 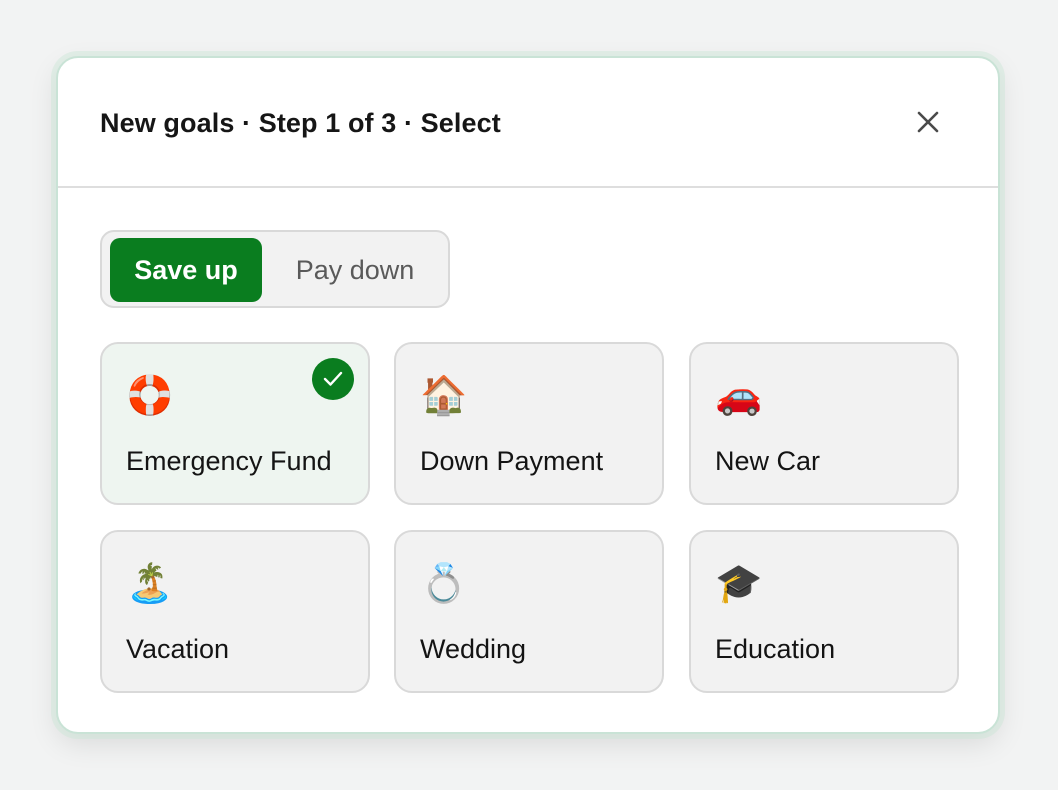 I want to click on save-pay-toggle: Save up Pay down, so click(x=275, y=269).